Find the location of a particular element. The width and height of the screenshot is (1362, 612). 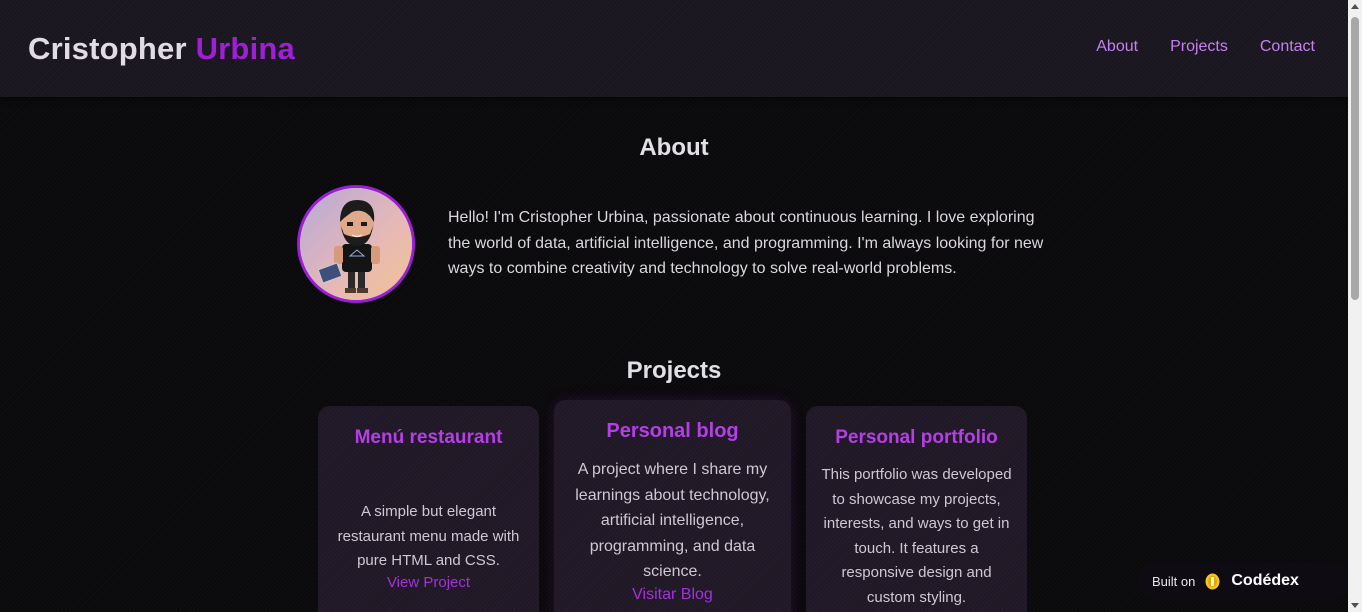

projects-title: Projects is located at coordinates (674, 370).